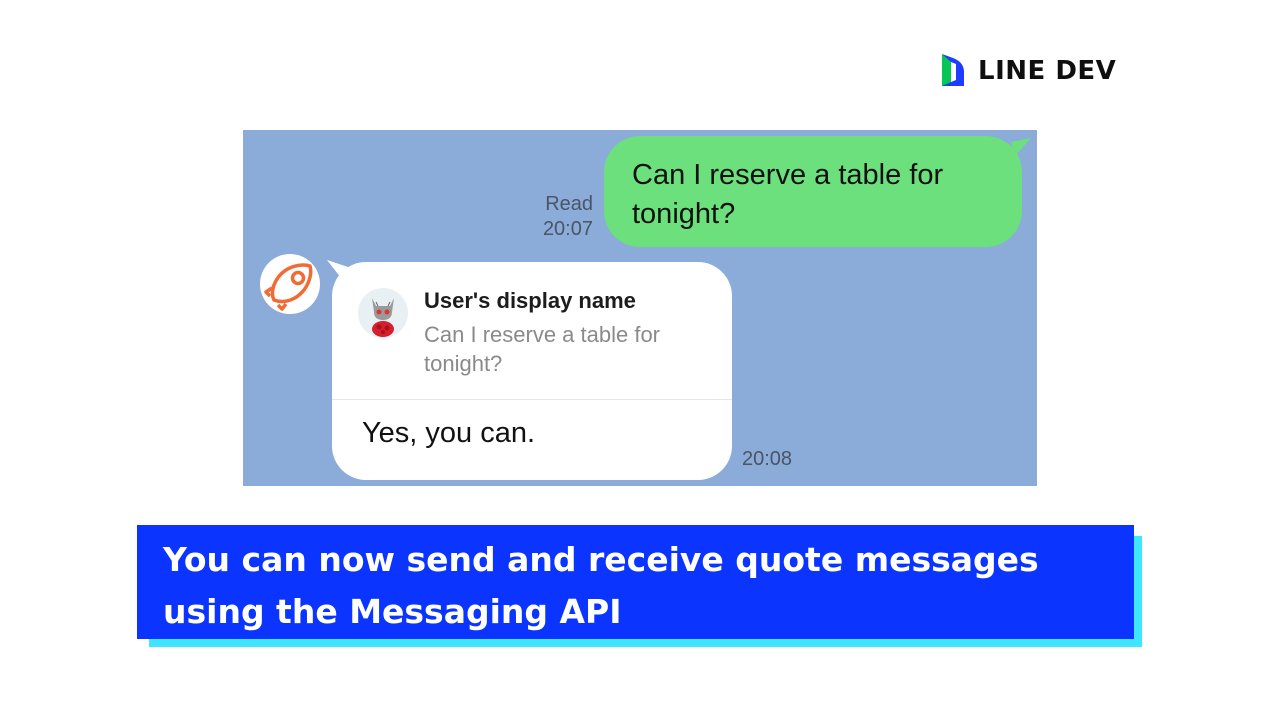 Image resolution: width=1280 pixels, height=720 pixels. What do you see at coordinates (449, 433) in the screenshot?
I see `incoming-reply-text: Yes, you can.` at bounding box center [449, 433].